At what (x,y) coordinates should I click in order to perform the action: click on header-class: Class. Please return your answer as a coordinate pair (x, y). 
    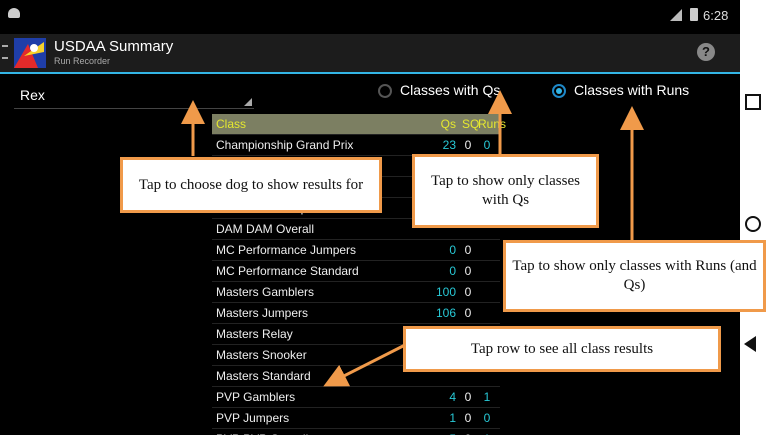
    Looking at the image, I should click on (231, 124).